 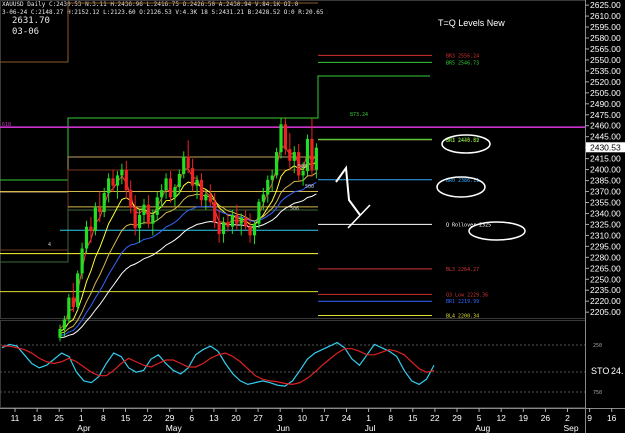 I want to click on price-tick-label: 2625.00, so click(x=605, y=5).